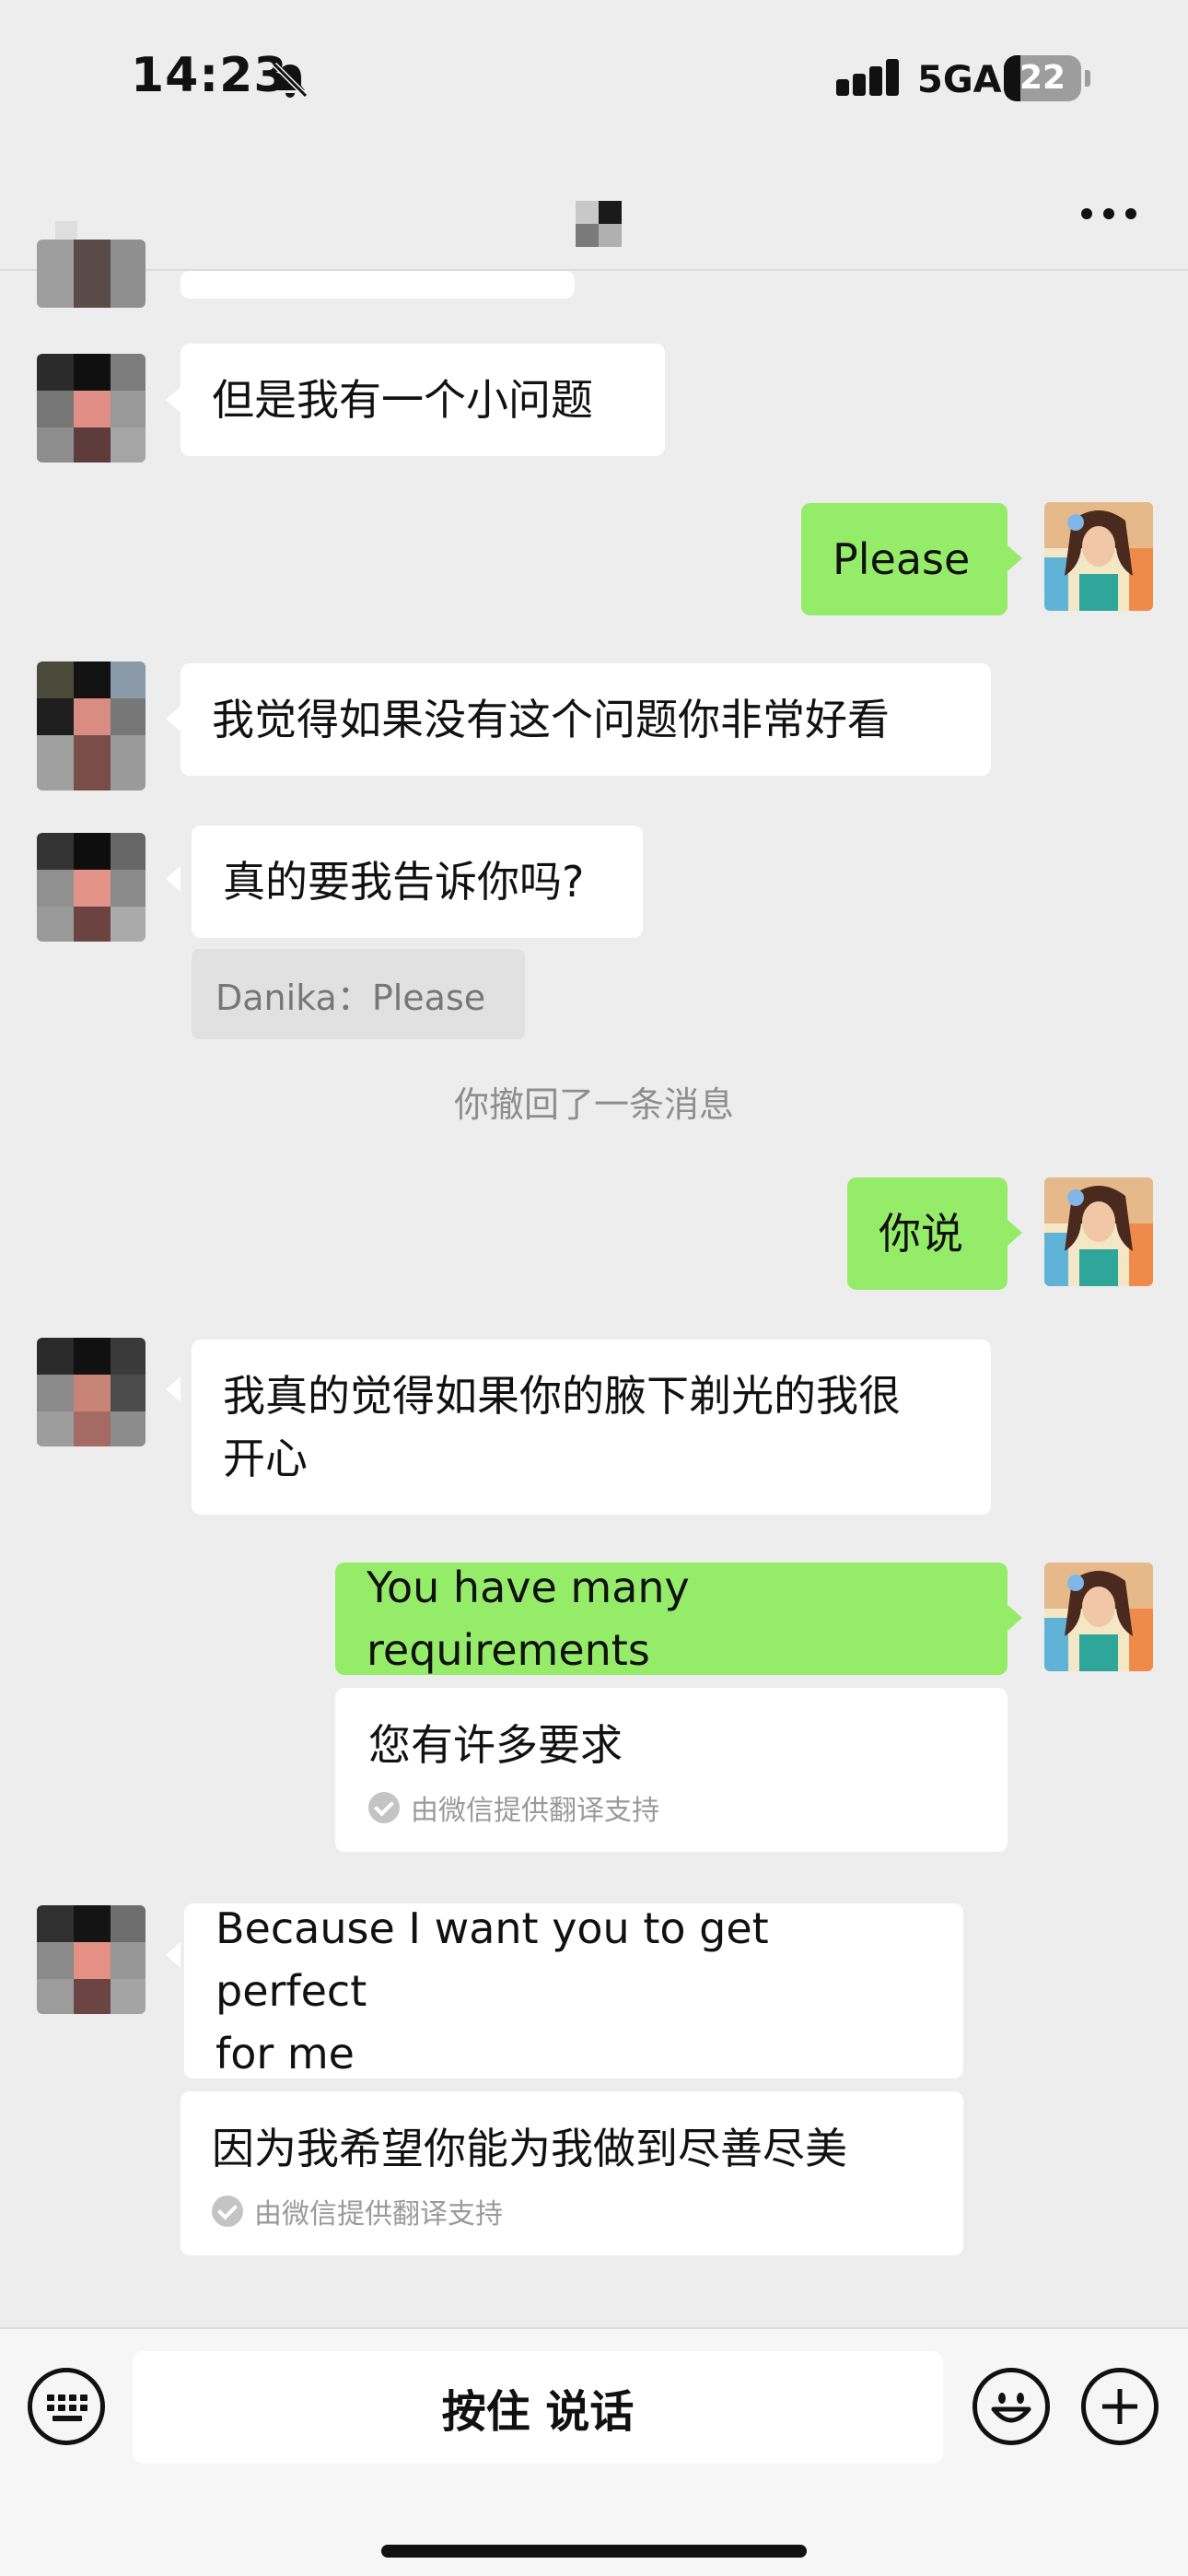  What do you see at coordinates (869, 80) in the screenshot?
I see `signal-icon` at bounding box center [869, 80].